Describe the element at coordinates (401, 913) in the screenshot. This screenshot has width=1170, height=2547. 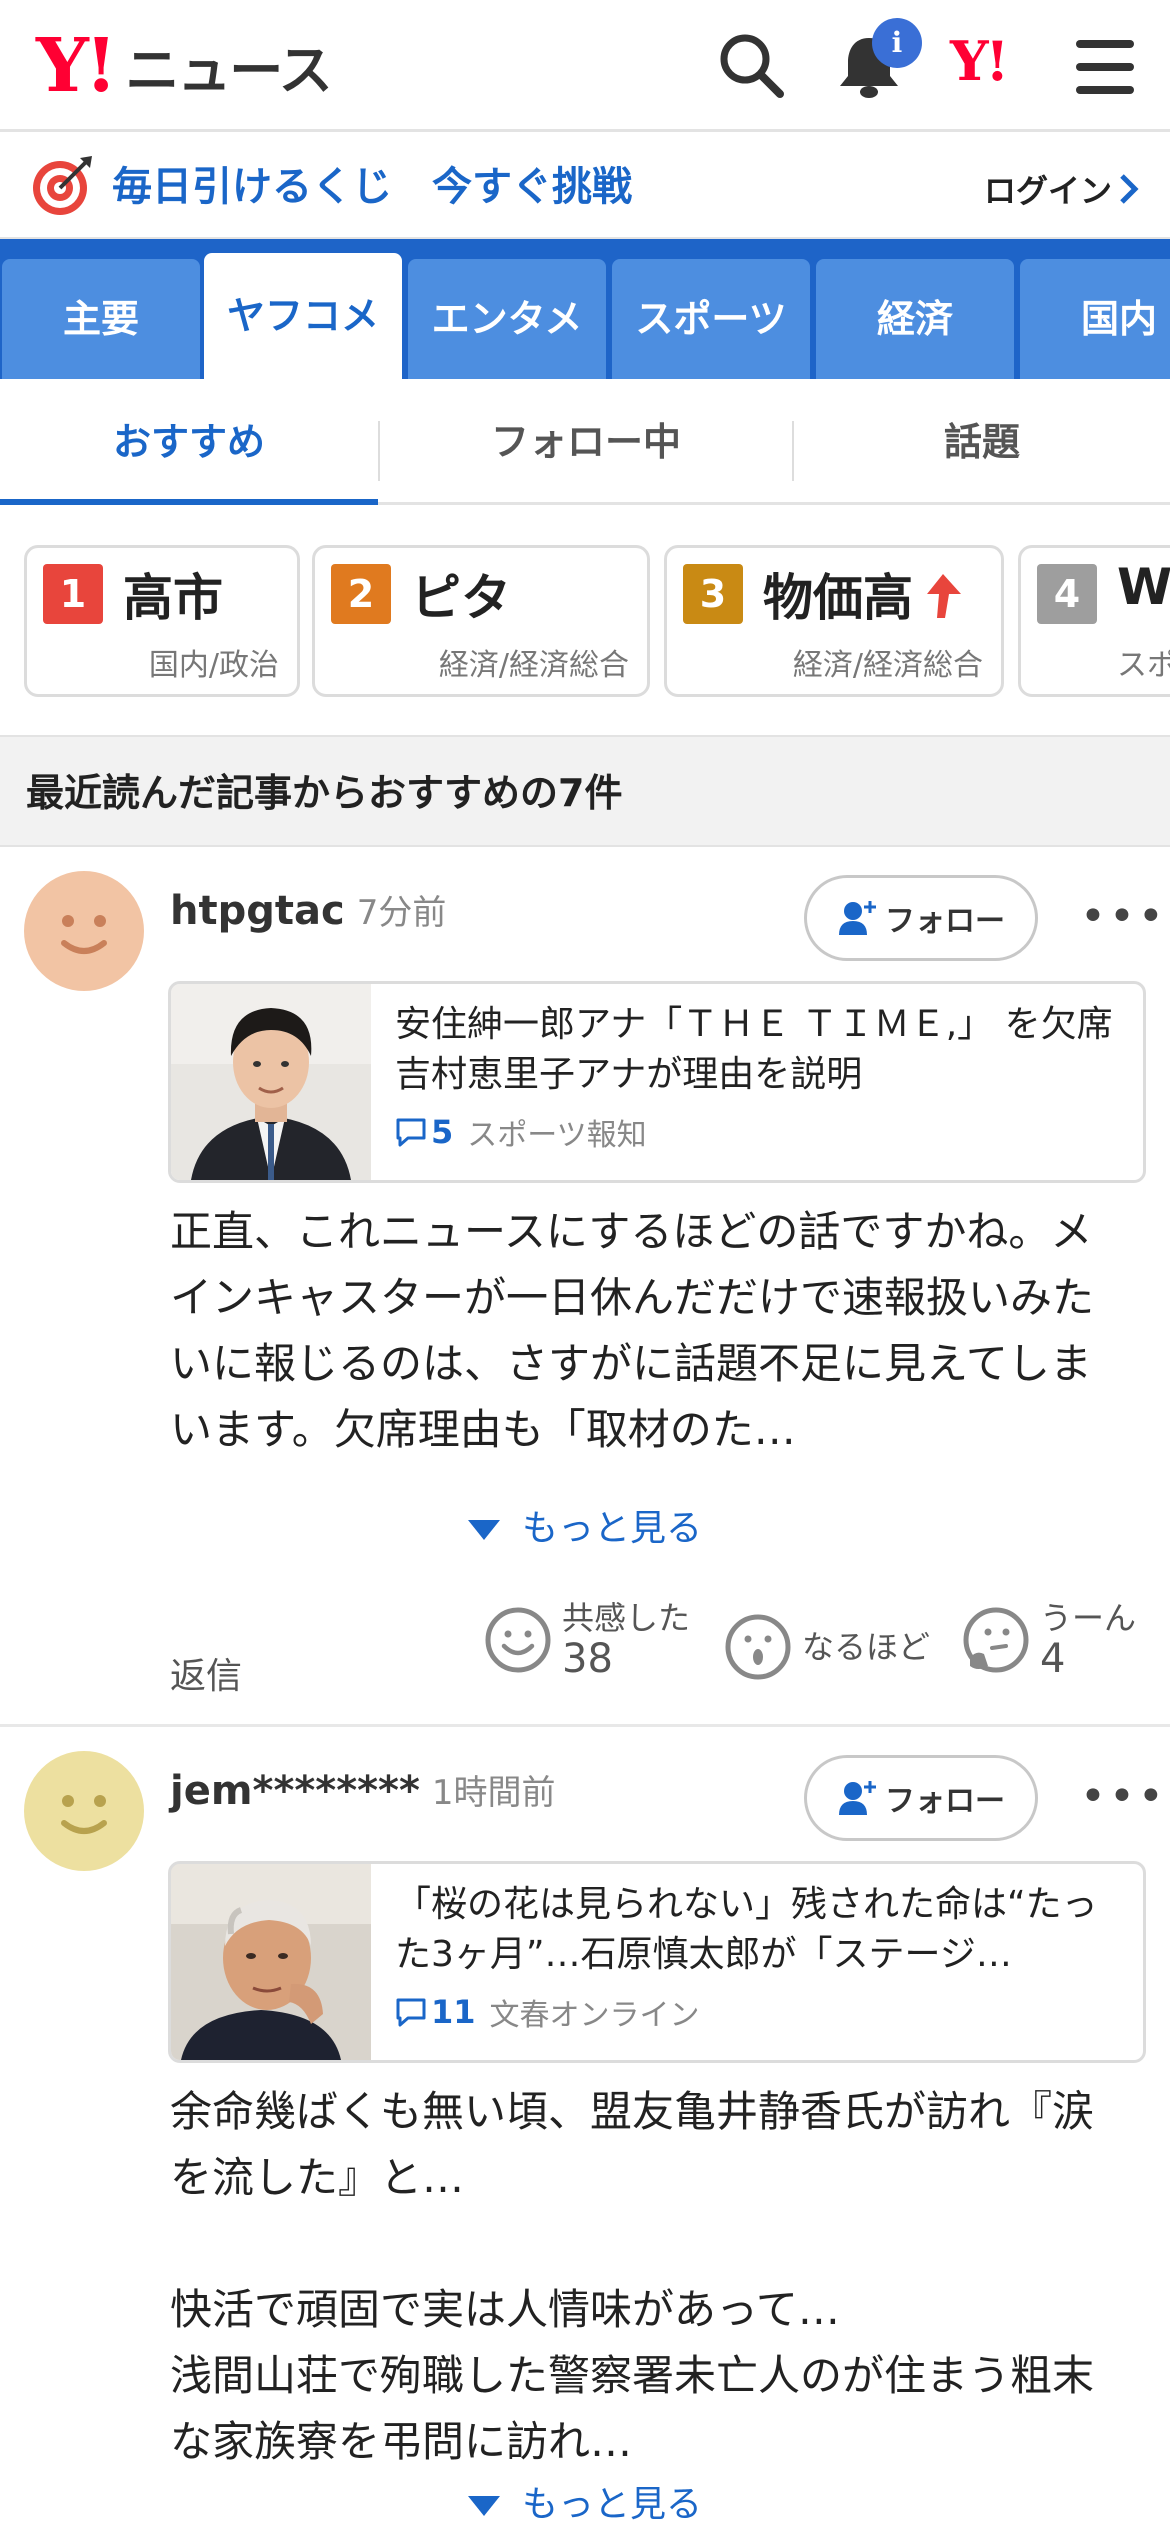
I see `comment-time: 7分前` at that location.